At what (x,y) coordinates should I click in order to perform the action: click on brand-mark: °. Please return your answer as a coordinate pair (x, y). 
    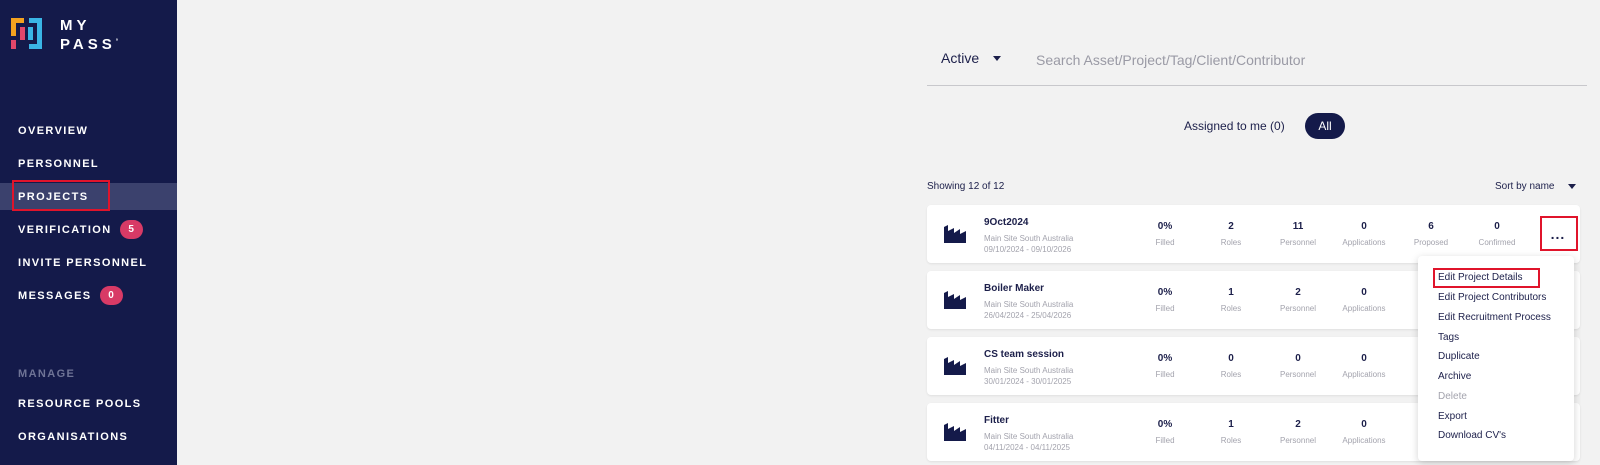
    Looking at the image, I should click on (117, 42).